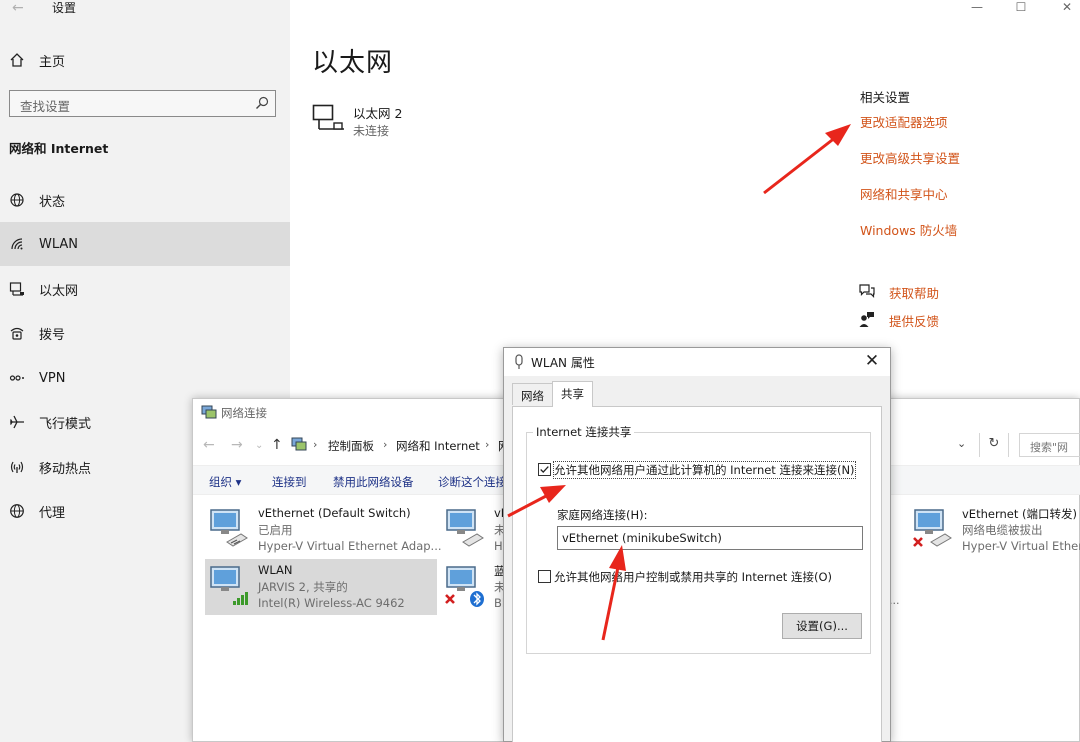  Describe the element at coordinates (237, 445) in the screenshot. I see `forward-arrow: →` at that location.